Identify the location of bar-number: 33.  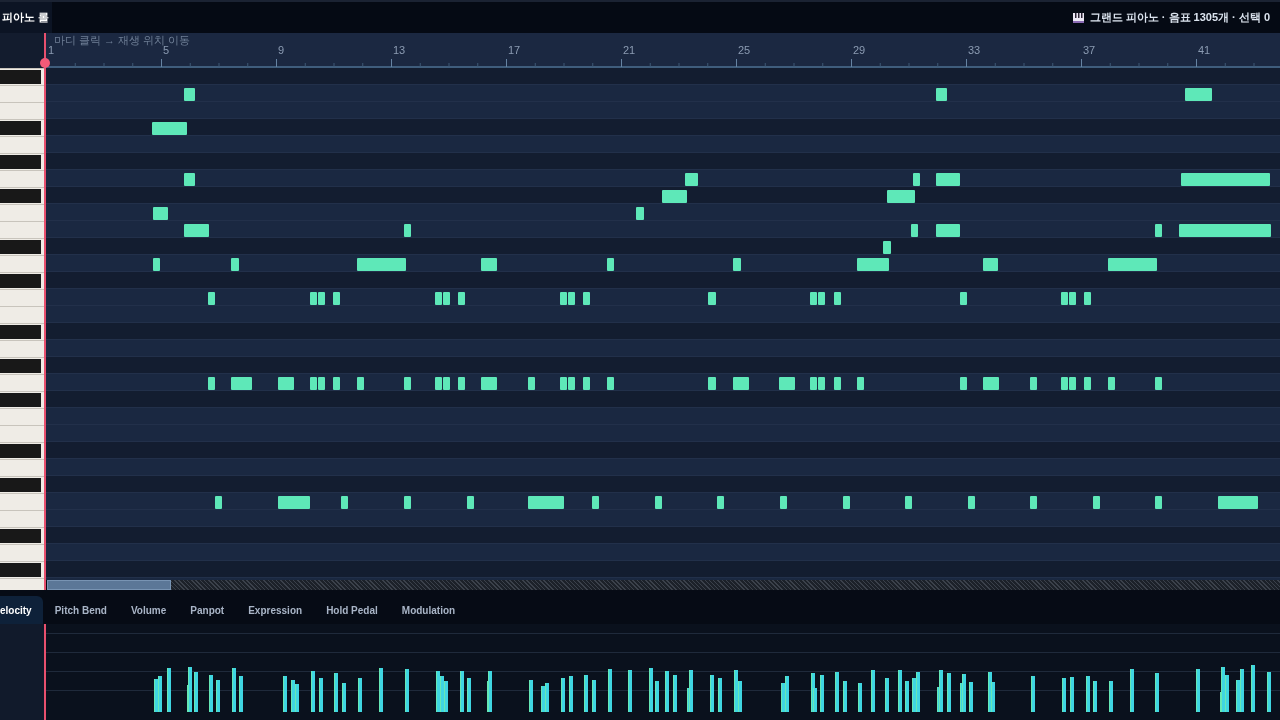
(974, 50).